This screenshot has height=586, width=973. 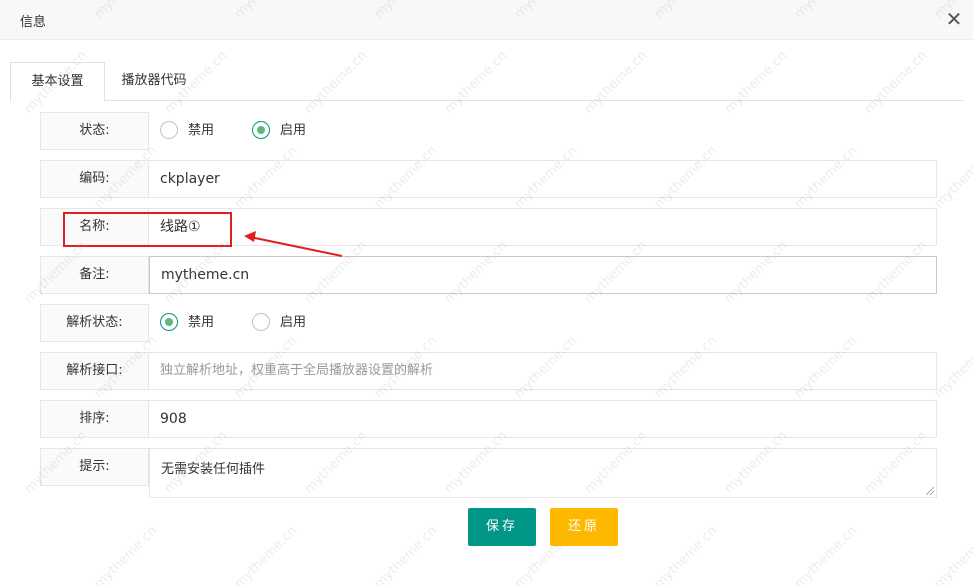 What do you see at coordinates (954, 19) in the screenshot?
I see `close-icon: ✕` at bounding box center [954, 19].